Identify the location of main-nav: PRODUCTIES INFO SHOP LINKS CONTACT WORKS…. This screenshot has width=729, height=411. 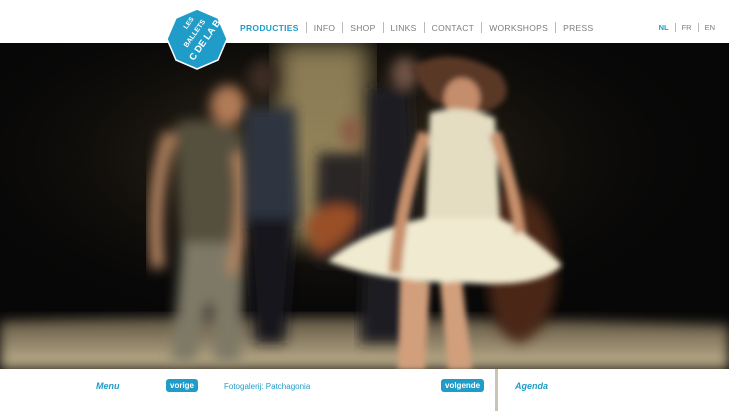
(416, 27).